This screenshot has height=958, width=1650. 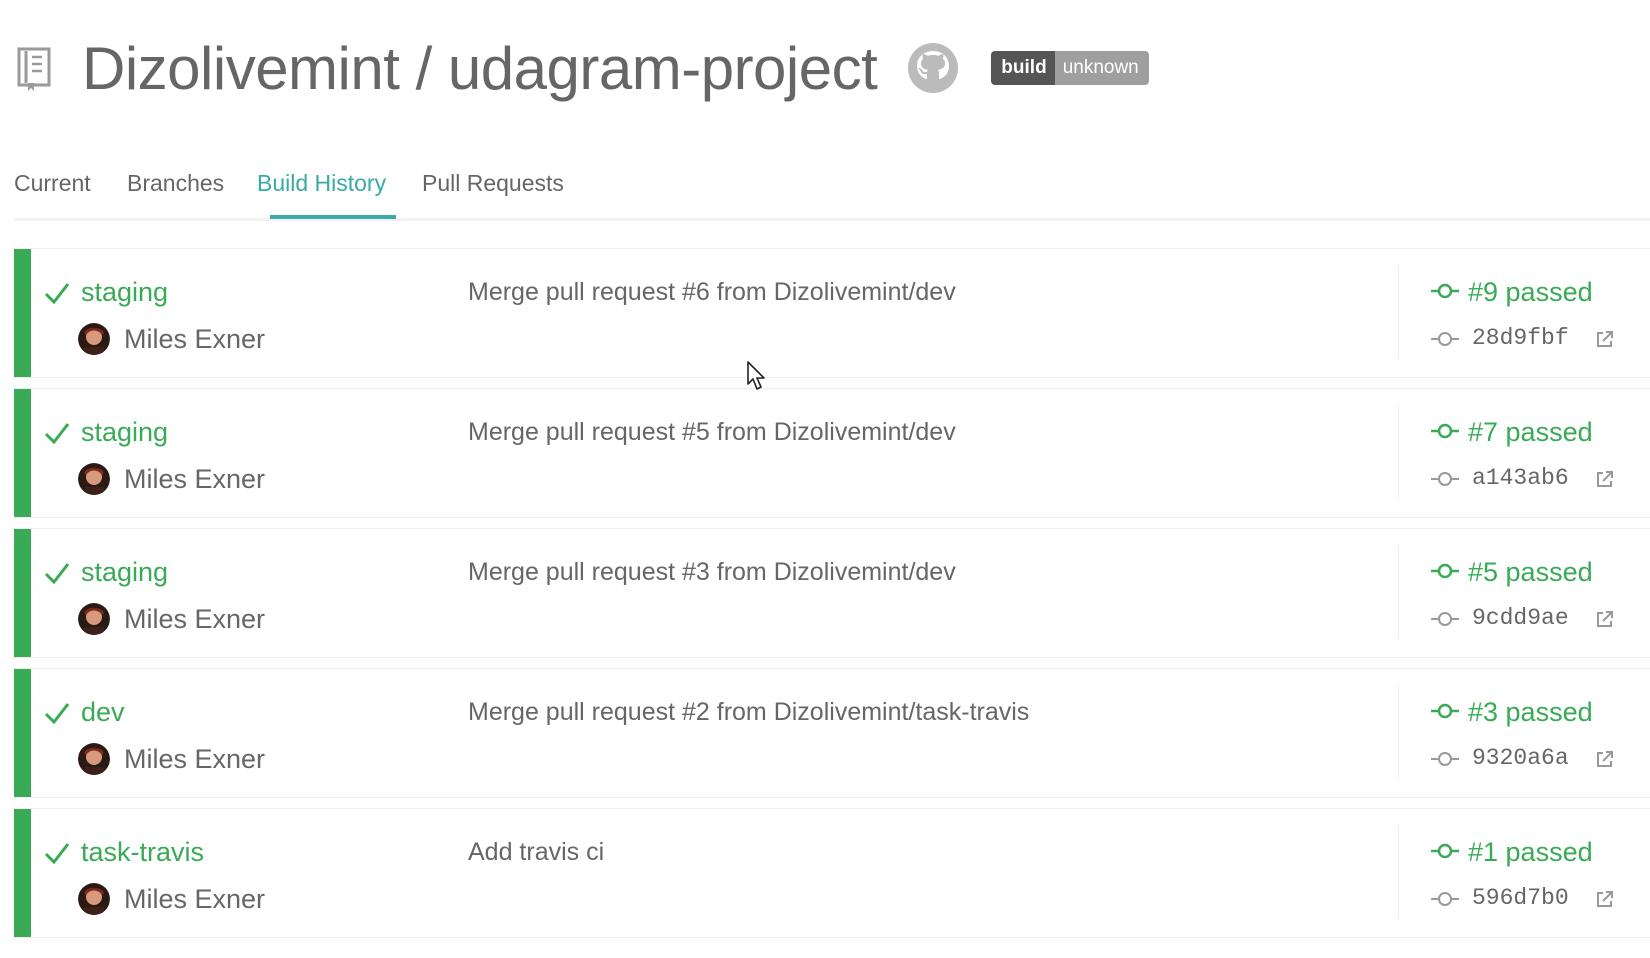 I want to click on build-number: #3 passed, so click(x=1530, y=712).